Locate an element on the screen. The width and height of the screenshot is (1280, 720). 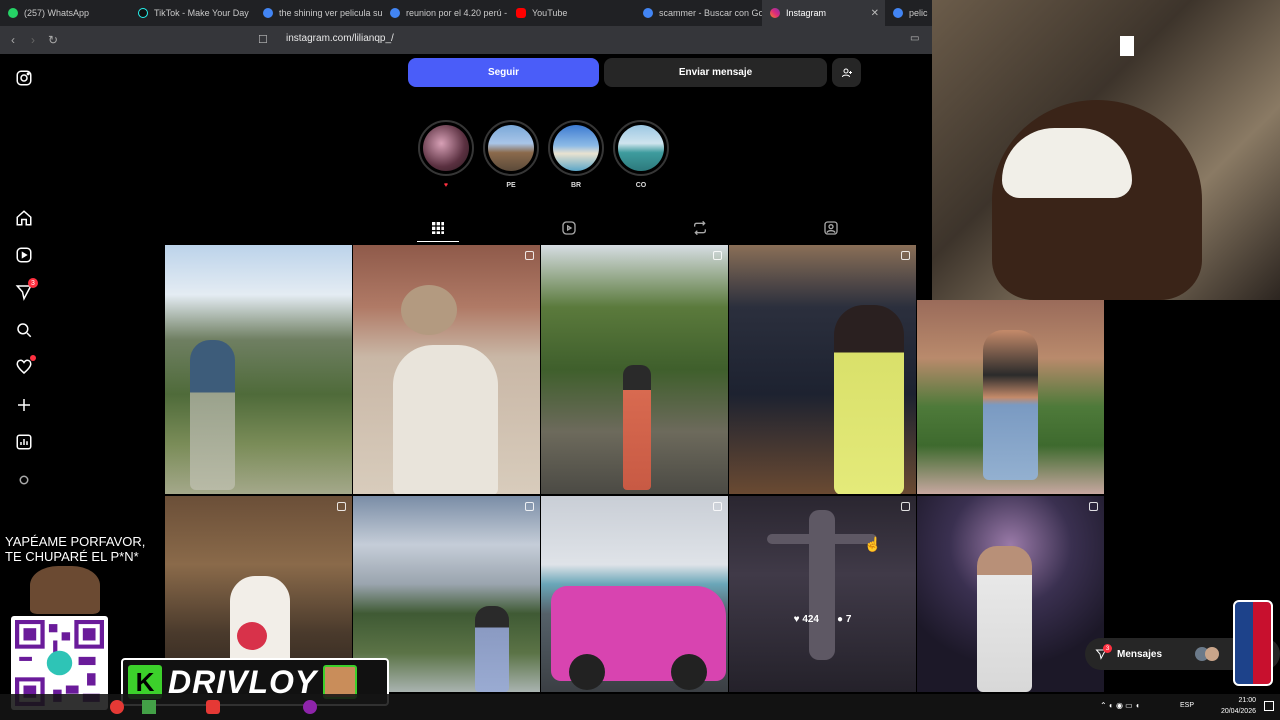
tab-scammer: scammer - Buscar con Goo is located at coordinates (698, 13).